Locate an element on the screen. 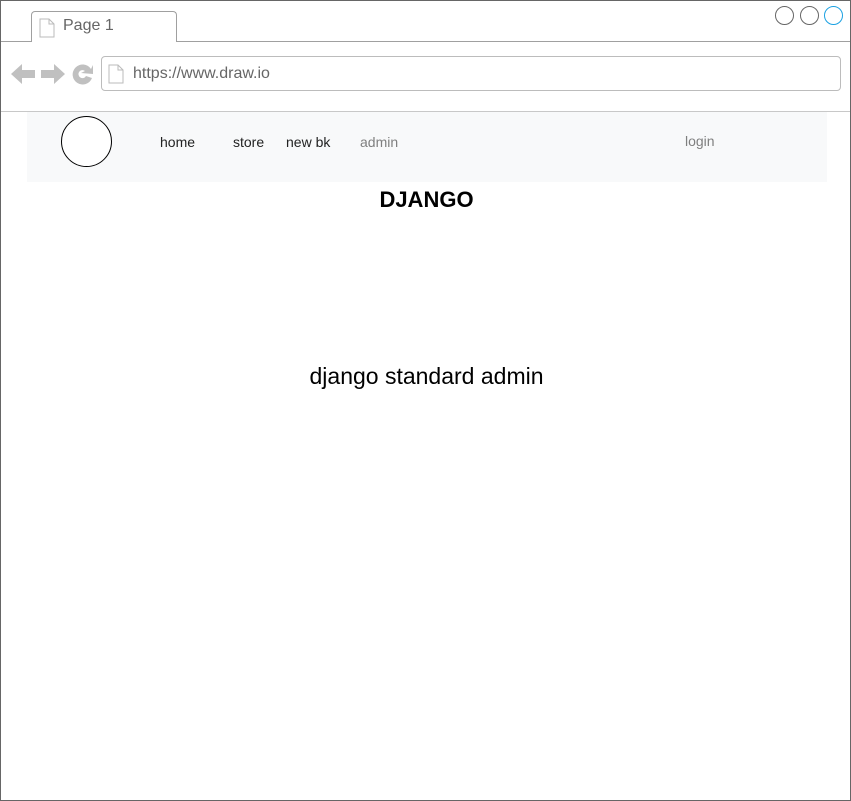 The image size is (851, 801). nav-link-admin: admin is located at coordinates (379, 142).